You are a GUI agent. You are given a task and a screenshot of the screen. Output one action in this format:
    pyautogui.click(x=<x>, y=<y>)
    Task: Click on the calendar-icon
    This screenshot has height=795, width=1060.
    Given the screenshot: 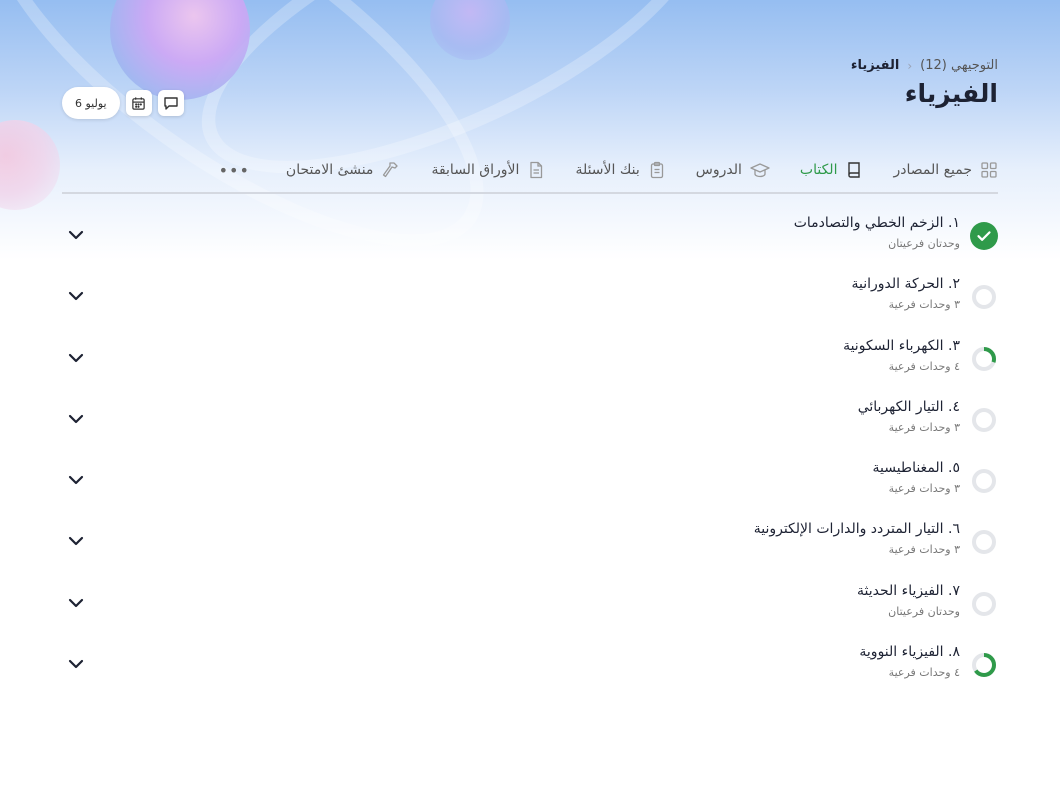 What is the action you would take?
    pyautogui.click(x=138, y=103)
    